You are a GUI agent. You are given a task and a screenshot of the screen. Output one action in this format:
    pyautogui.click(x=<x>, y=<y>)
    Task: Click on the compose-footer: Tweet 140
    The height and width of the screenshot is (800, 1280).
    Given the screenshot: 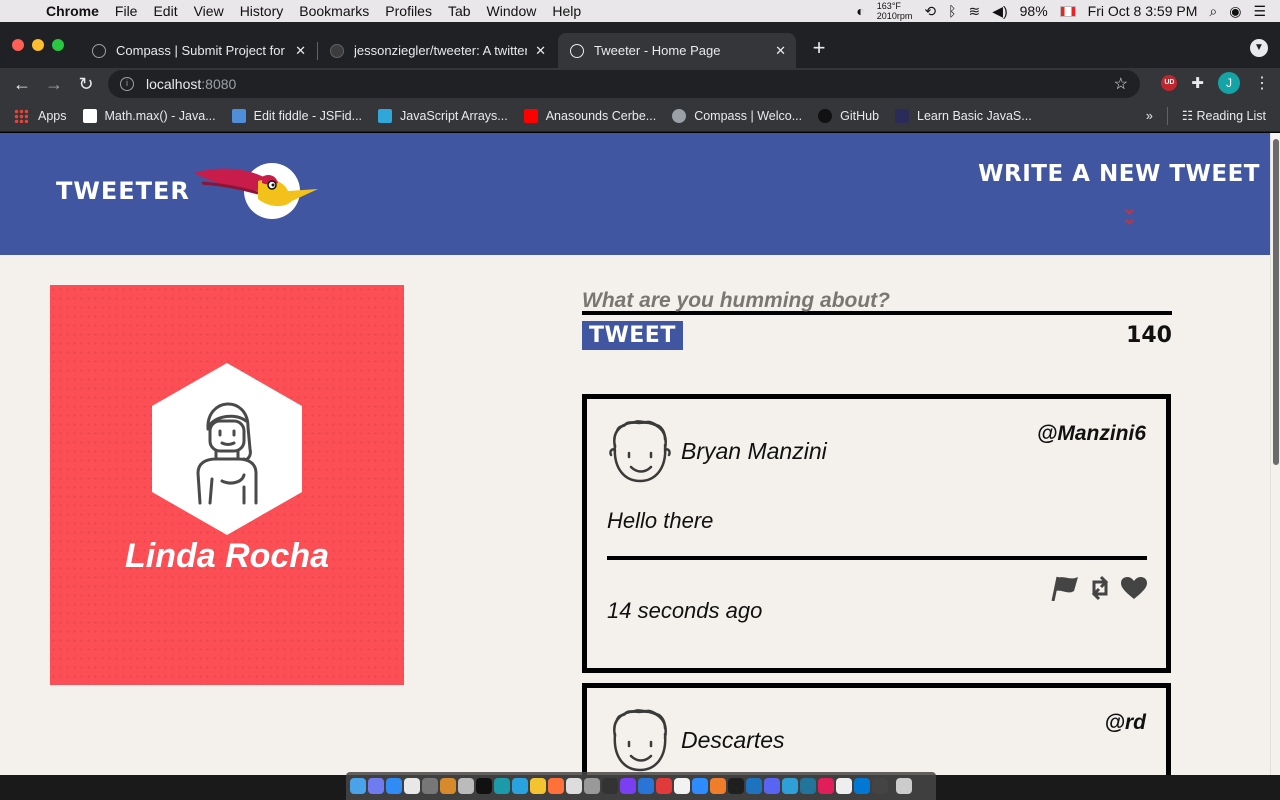 What is the action you would take?
    pyautogui.click(x=877, y=335)
    